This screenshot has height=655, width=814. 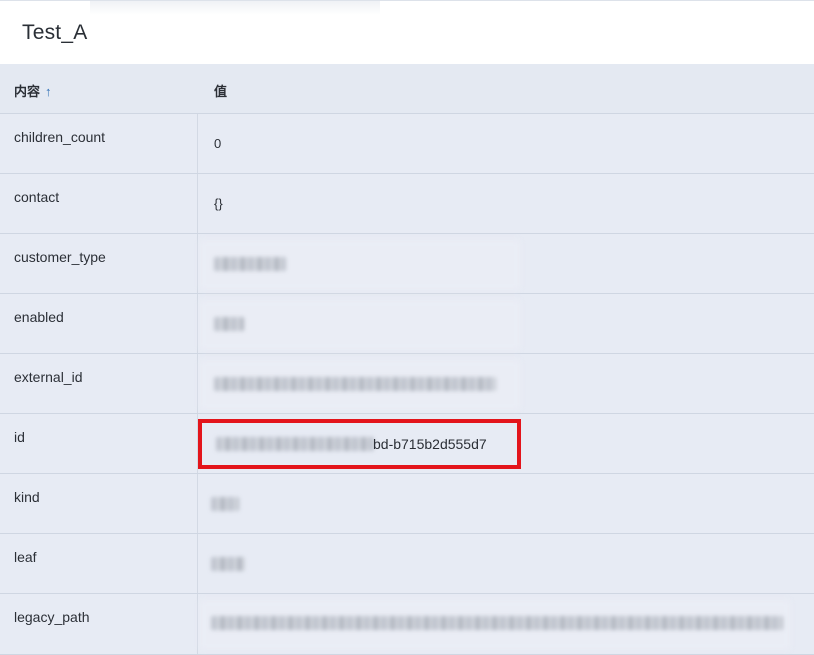 I want to click on table-row: kind, so click(x=407, y=504).